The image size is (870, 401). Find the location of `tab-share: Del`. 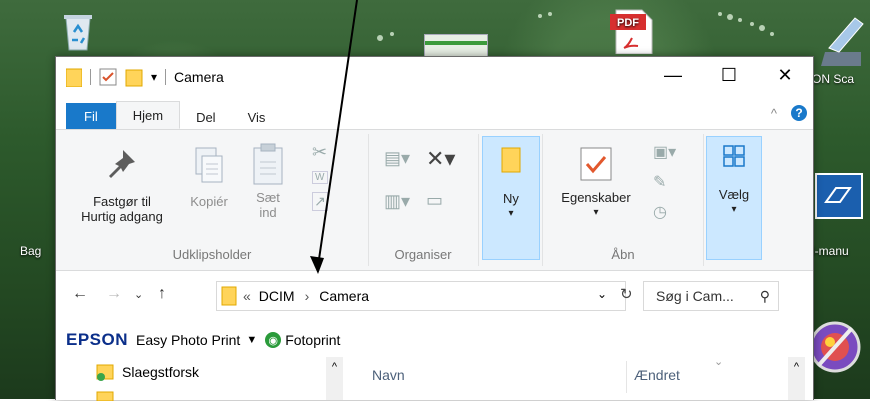

tab-share: Del is located at coordinates (206, 117).